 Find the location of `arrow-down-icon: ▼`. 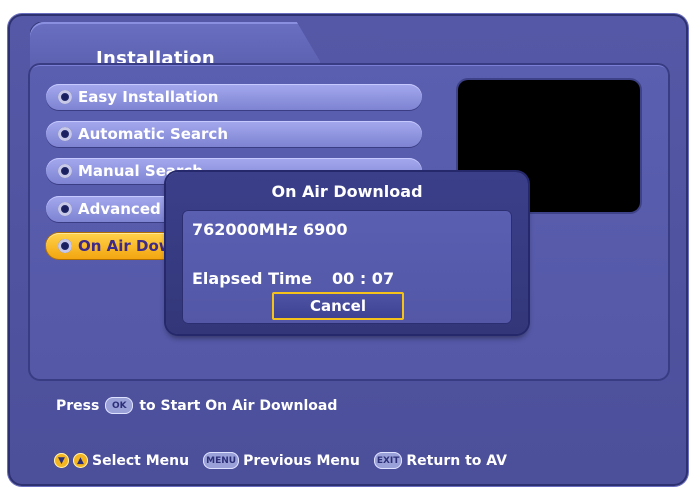

arrow-down-icon: ▼ is located at coordinates (61, 460).